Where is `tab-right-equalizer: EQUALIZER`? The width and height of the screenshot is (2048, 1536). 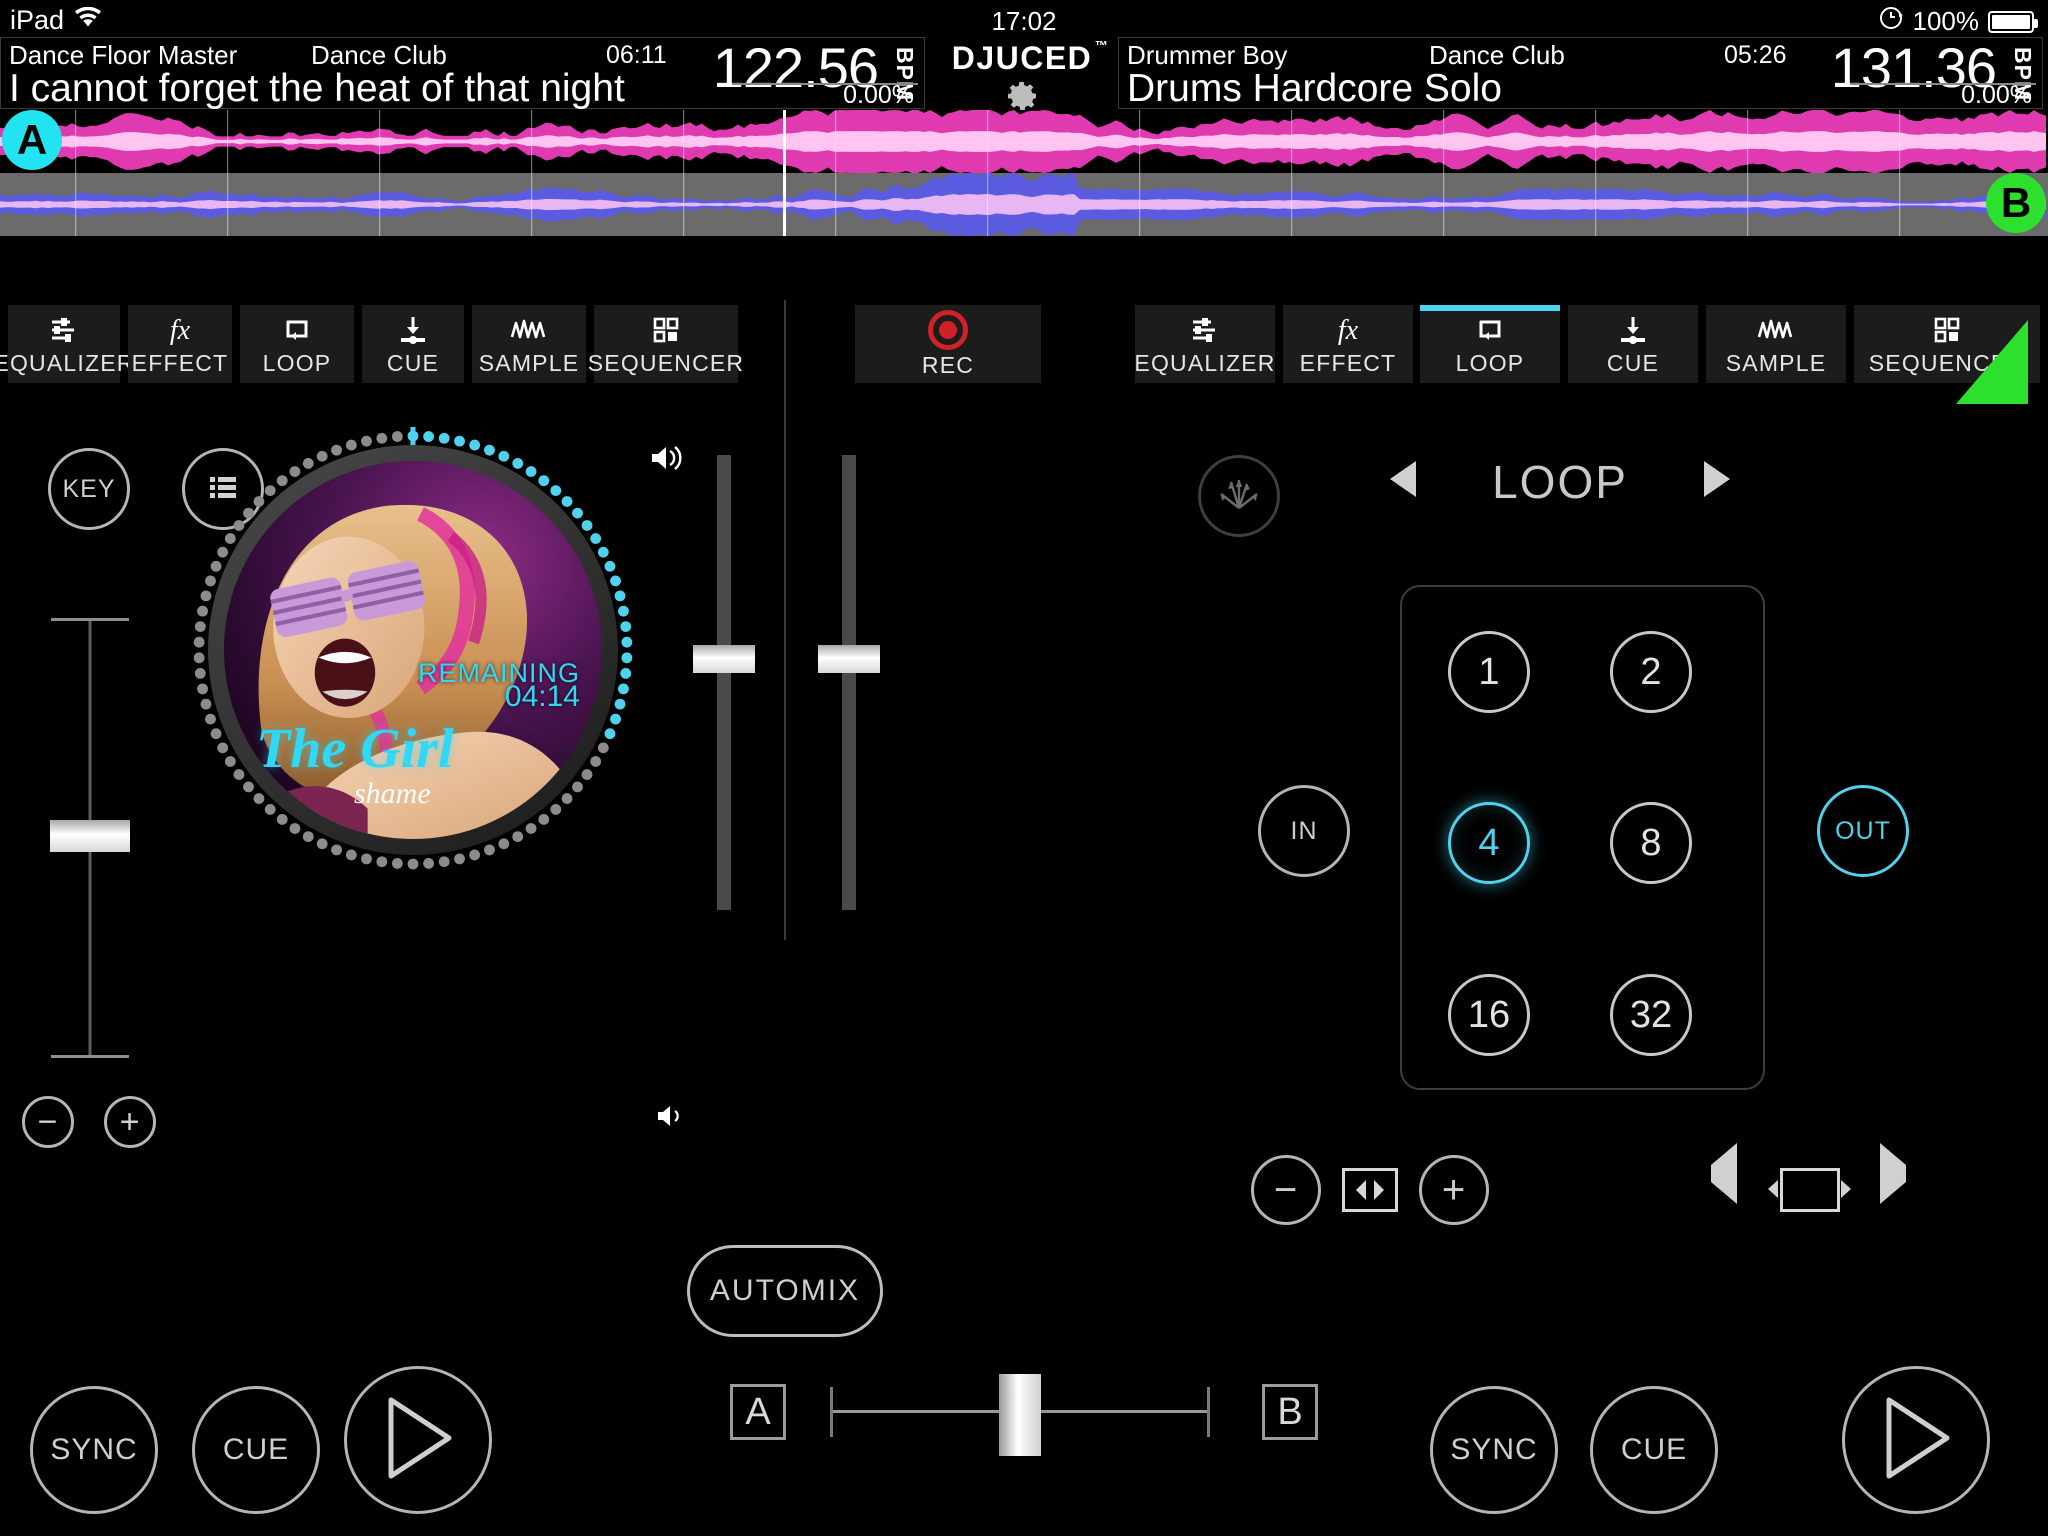 tab-right-equalizer: EQUALIZER is located at coordinates (1204, 344).